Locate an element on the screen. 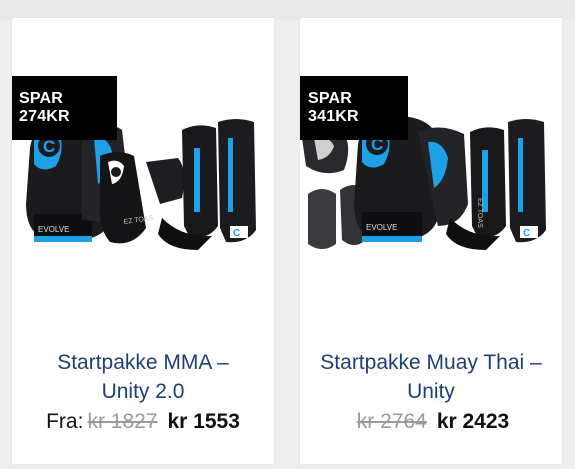 This screenshot has height=469, width=575. product-title: Startpakke Muay Thai – Unity is located at coordinates (431, 377).